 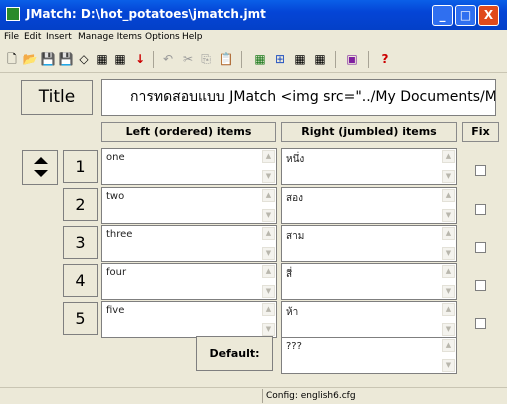 I want to click on right-item-field: สาม ▲ ▼, so click(x=369, y=243).